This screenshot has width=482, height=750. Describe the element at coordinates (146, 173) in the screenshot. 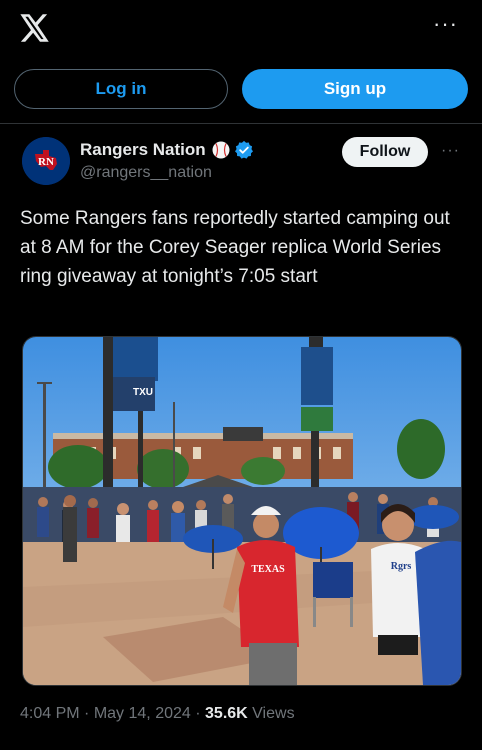

I see `author-handle: @rangers__nation` at that location.